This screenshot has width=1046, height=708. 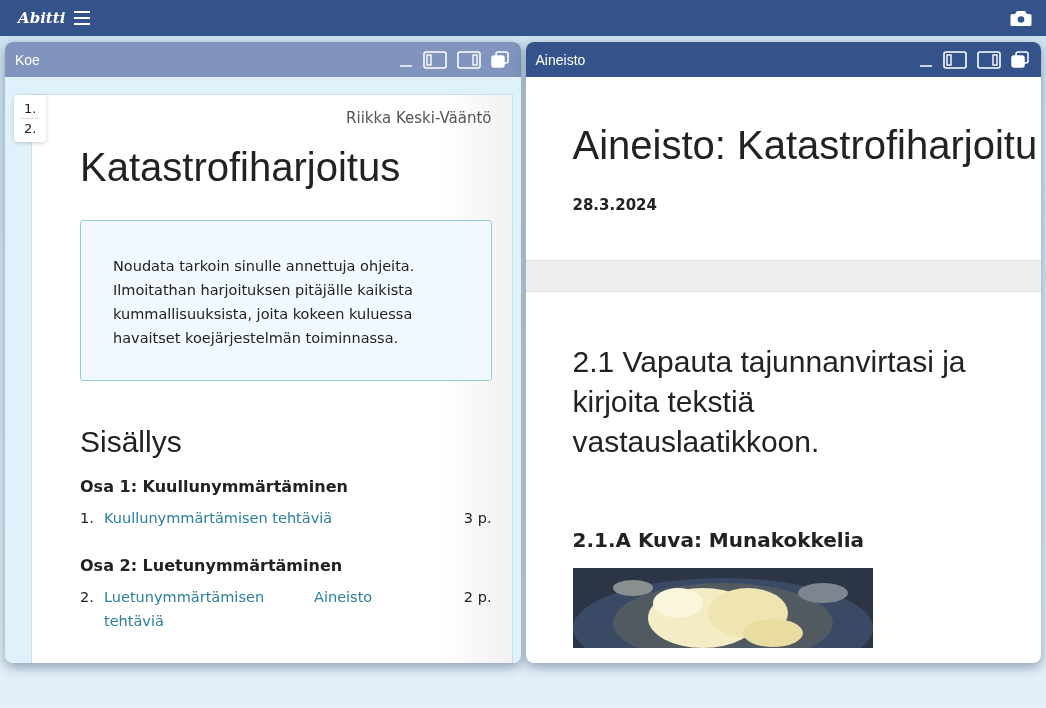 What do you see at coordinates (212, 565) in the screenshot?
I see `section-title: Osa 2: Luetunymmärtäminen` at bounding box center [212, 565].